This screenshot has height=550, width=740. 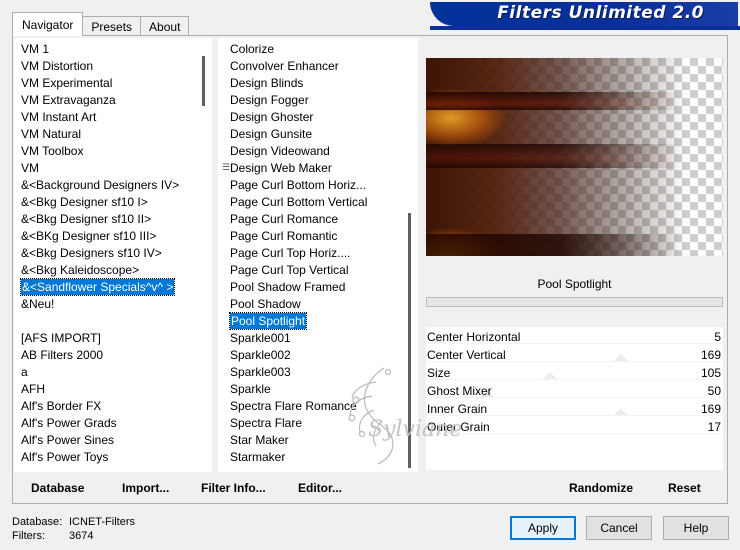 What do you see at coordinates (204, 255) in the screenshot?
I see `category-scrollbar` at bounding box center [204, 255].